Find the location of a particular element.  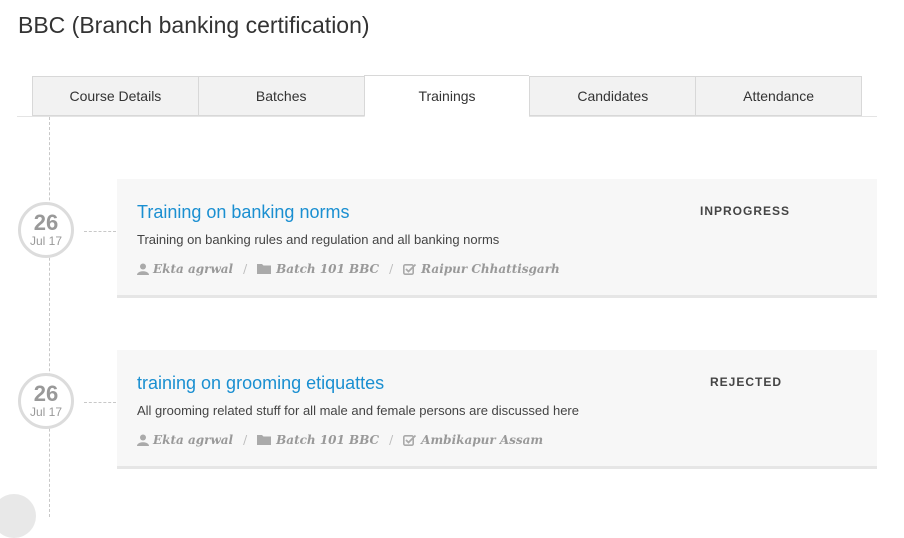

status-badge: REJECTED is located at coordinates (746, 382).